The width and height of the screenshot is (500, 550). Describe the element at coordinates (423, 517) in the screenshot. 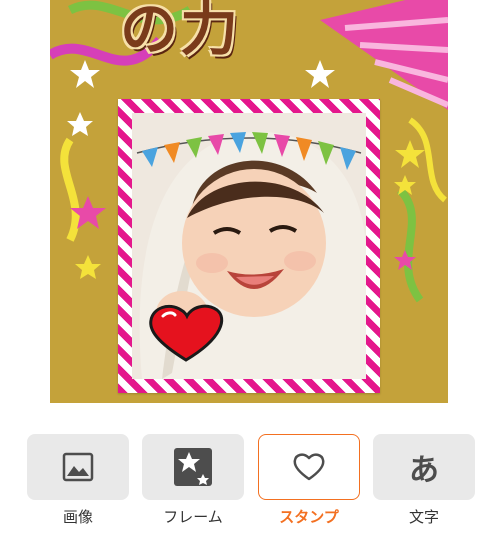

I see `text-label: 文字` at that location.